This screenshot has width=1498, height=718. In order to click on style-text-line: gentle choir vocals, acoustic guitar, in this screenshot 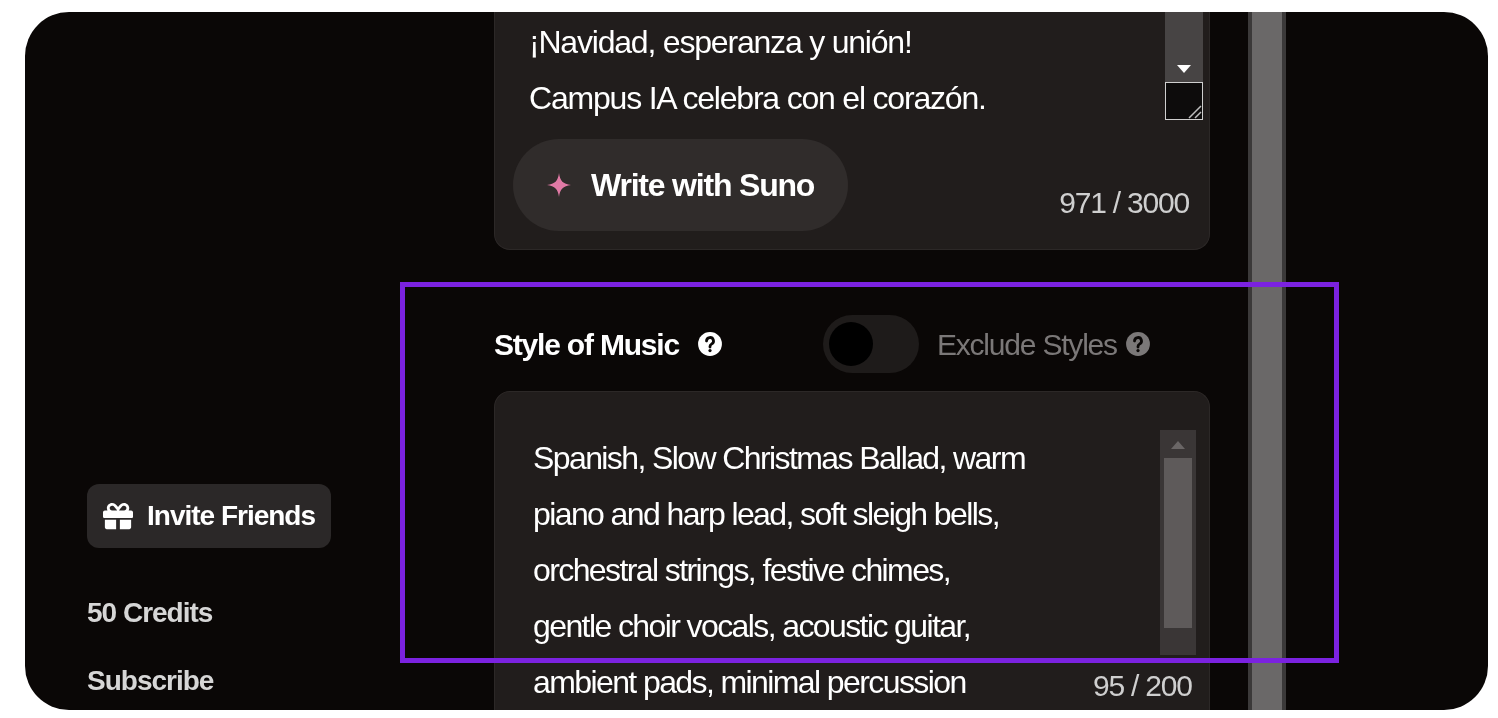, I will do `click(752, 626)`.